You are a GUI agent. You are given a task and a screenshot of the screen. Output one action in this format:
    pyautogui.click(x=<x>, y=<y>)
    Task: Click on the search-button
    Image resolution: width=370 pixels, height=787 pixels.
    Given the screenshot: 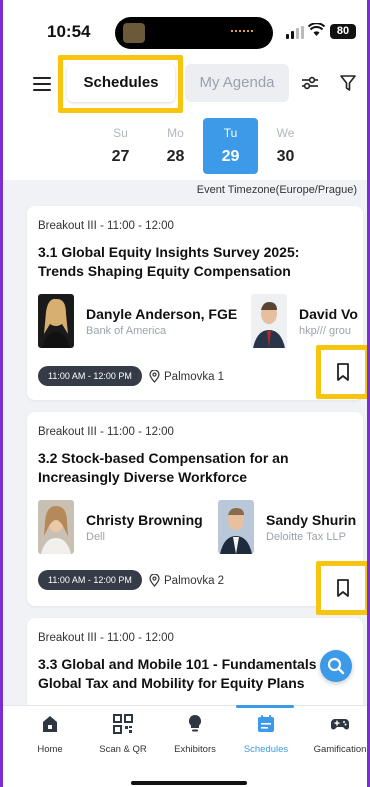 What is the action you would take?
    pyautogui.click(x=336, y=666)
    